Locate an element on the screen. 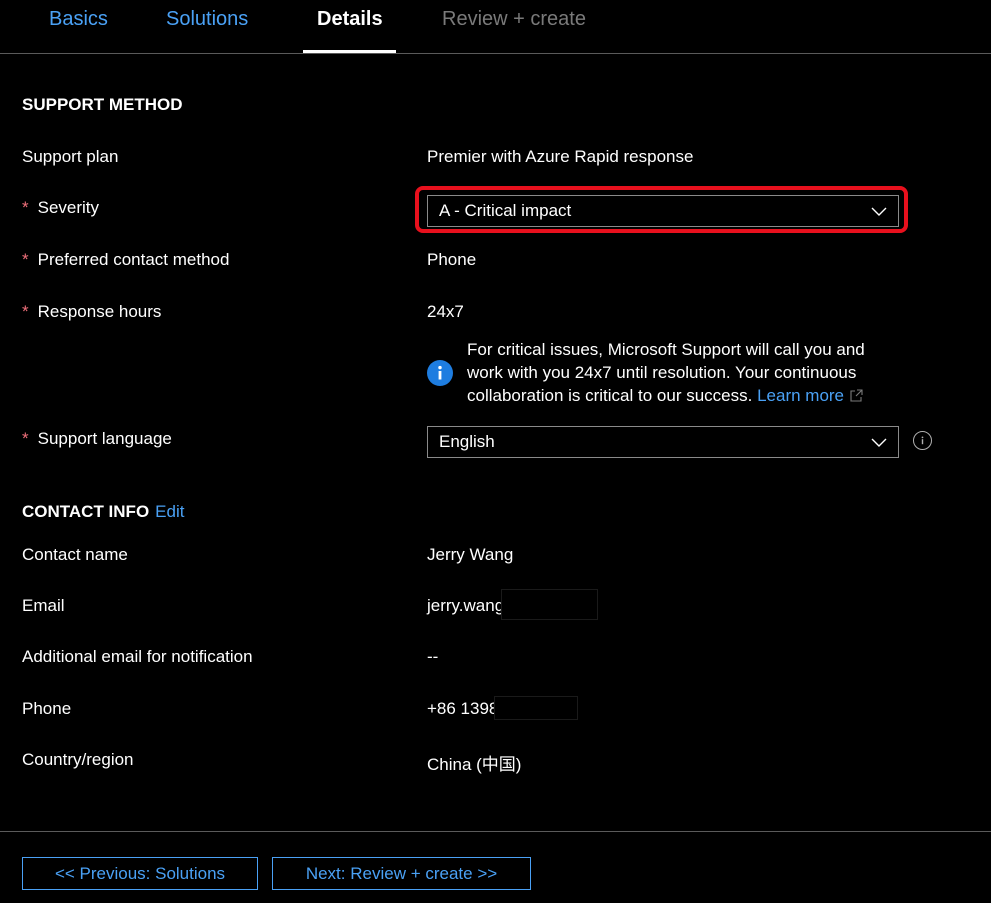 This screenshot has width=991, height=903. previous-button: << Previous: Solutions is located at coordinates (140, 873).